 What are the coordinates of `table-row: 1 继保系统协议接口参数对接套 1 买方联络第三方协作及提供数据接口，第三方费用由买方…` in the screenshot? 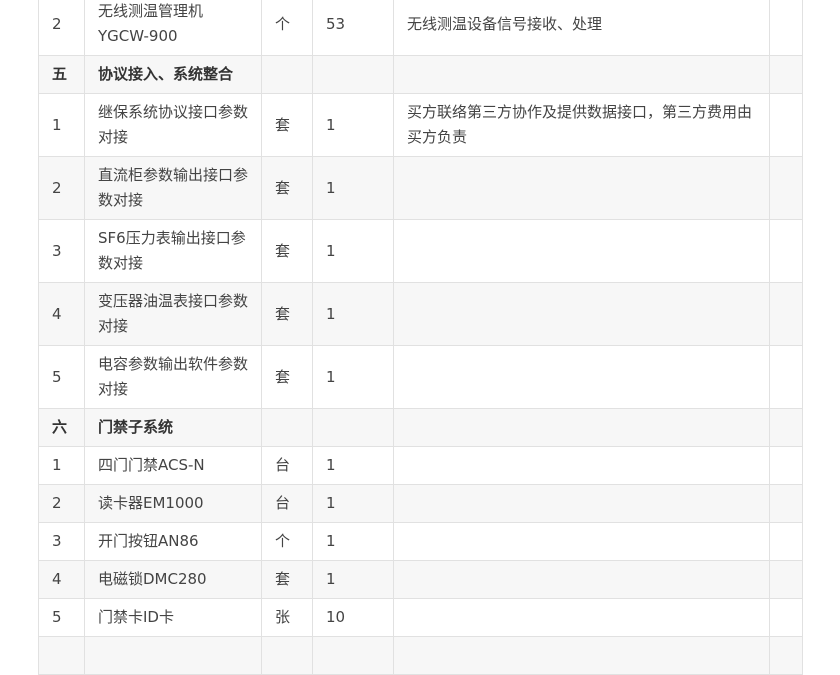 It's located at (420, 125).